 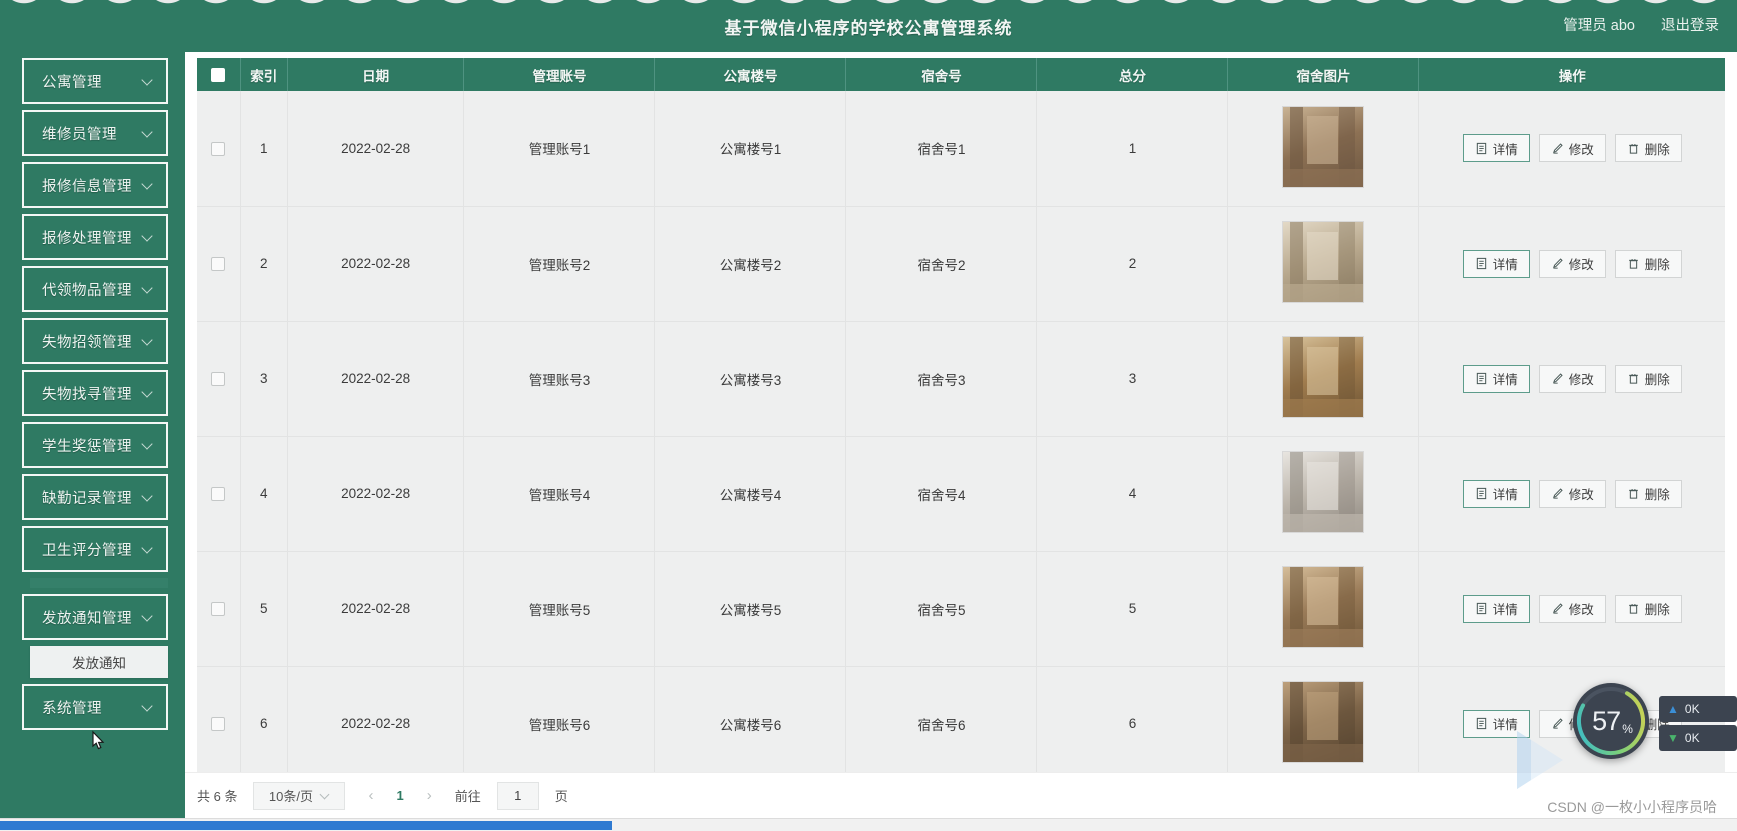 I want to click on next-page-button: ›, so click(x=429, y=795).